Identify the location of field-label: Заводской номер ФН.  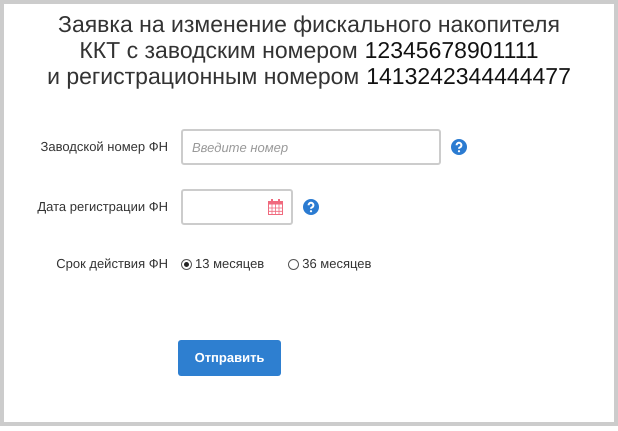
(104, 147).